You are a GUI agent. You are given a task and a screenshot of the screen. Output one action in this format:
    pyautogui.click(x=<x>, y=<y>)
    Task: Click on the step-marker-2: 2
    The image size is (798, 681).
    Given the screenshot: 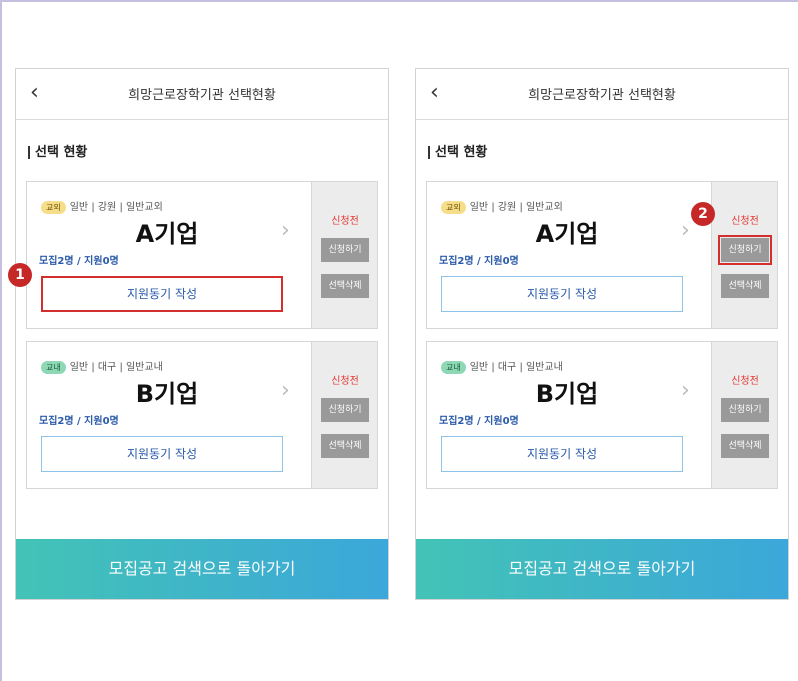 What is the action you would take?
    pyautogui.click(x=703, y=214)
    